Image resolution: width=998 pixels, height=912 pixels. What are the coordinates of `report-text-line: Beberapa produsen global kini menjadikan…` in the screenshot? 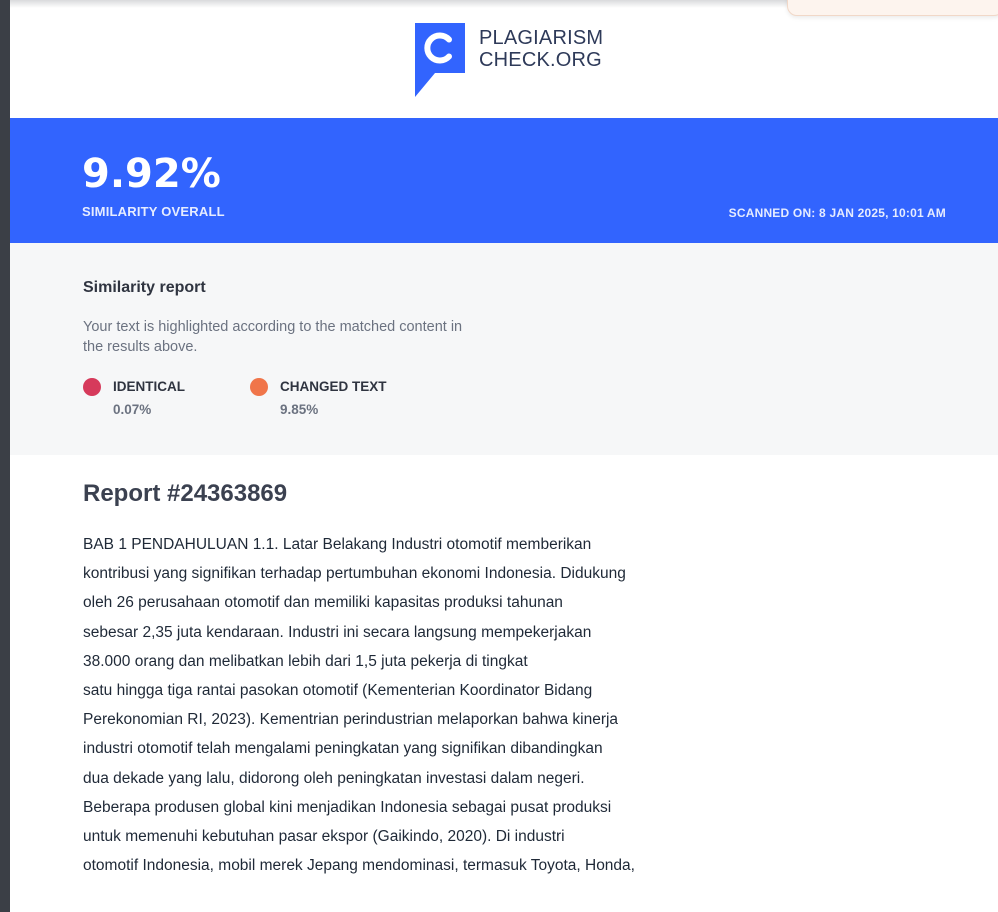 It's located at (347, 807).